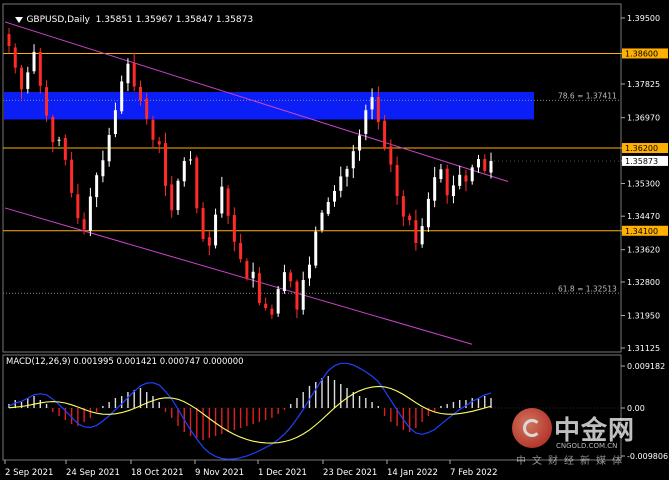 Image resolution: width=669 pixels, height=480 pixels. What do you see at coordinates (19, 19) in the screenshot?
I see `chart-menu-arrow-icon` at bounding box center [19, 19].